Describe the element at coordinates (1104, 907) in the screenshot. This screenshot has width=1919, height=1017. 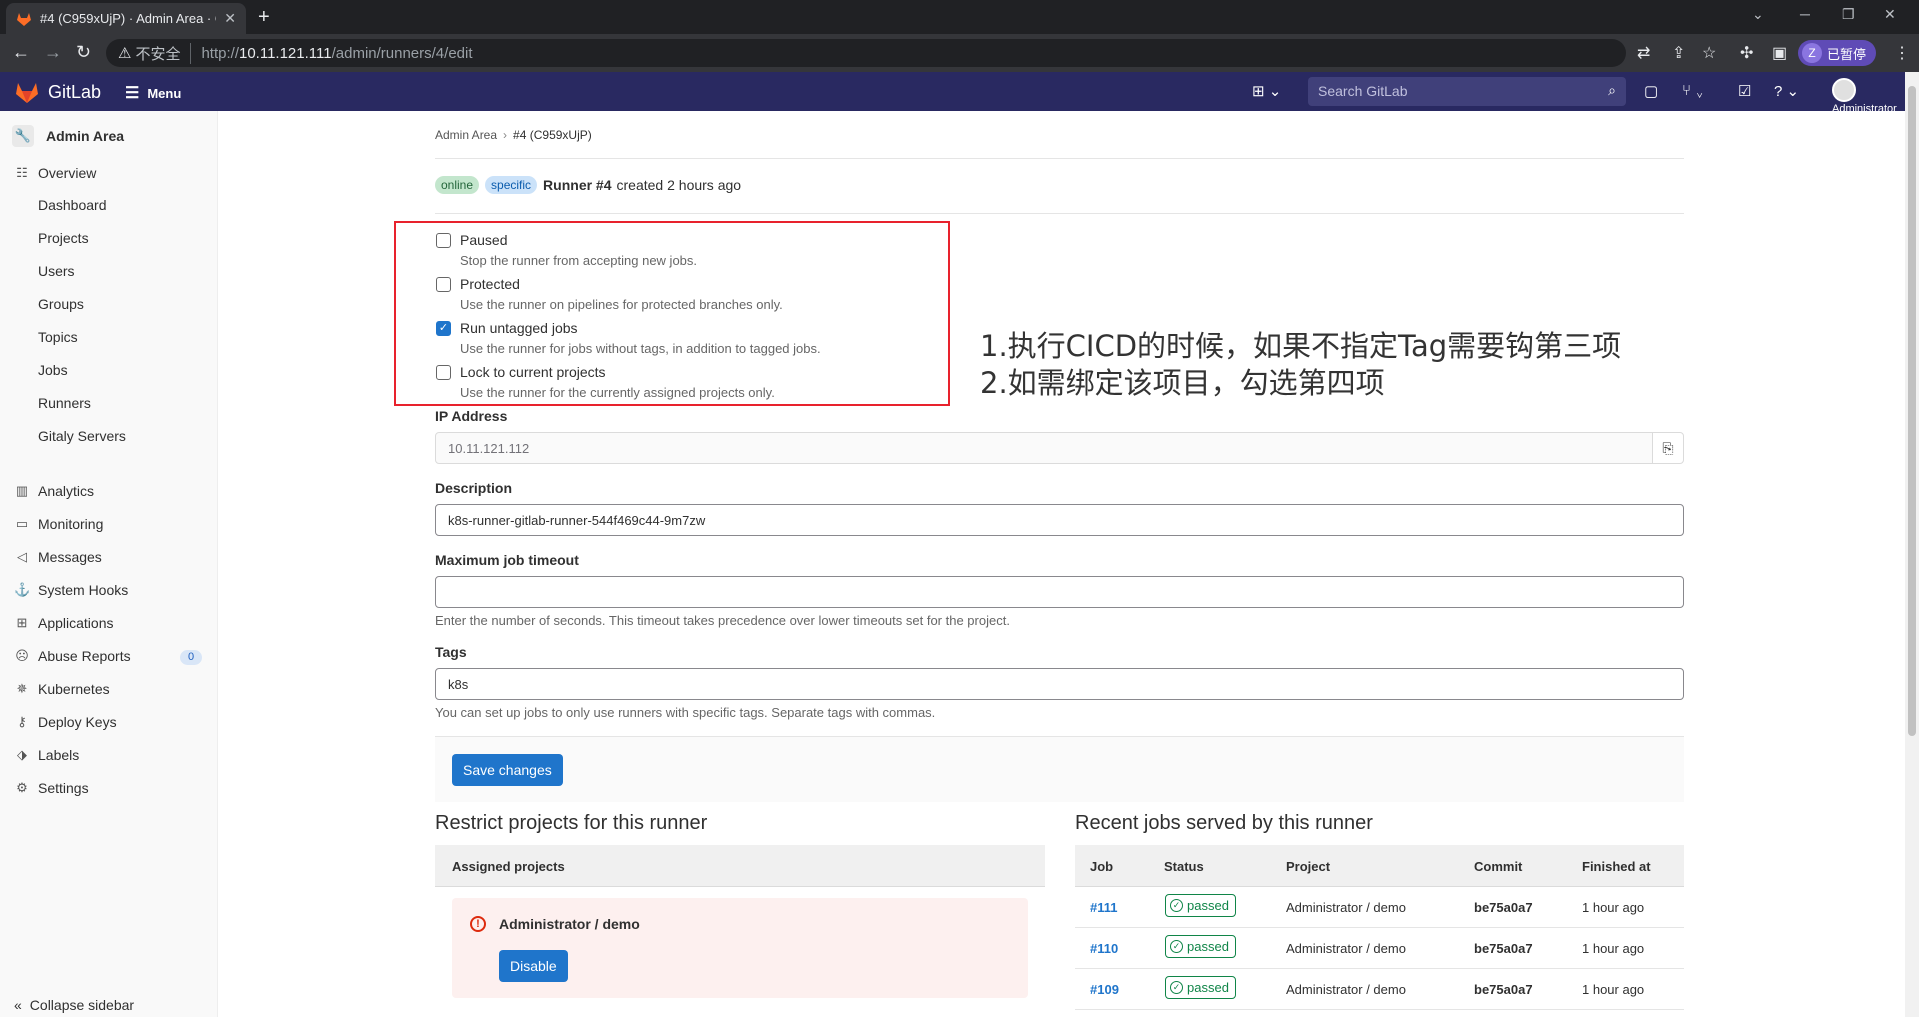
I see `job-link: #111` at that location.